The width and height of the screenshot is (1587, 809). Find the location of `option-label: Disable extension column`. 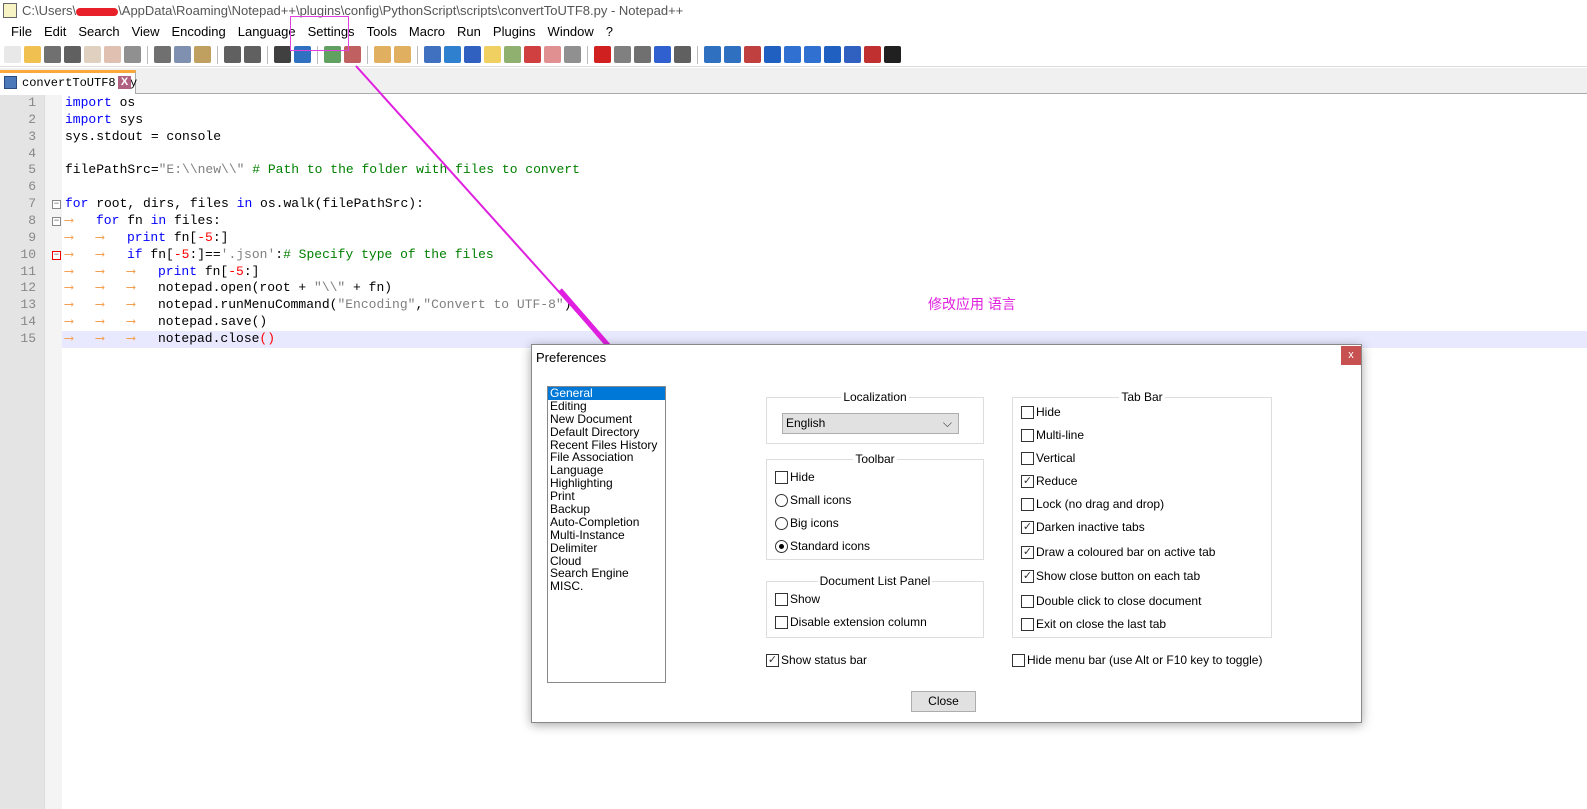

option-label: Disable extension column is located at coordinates (858, 622).